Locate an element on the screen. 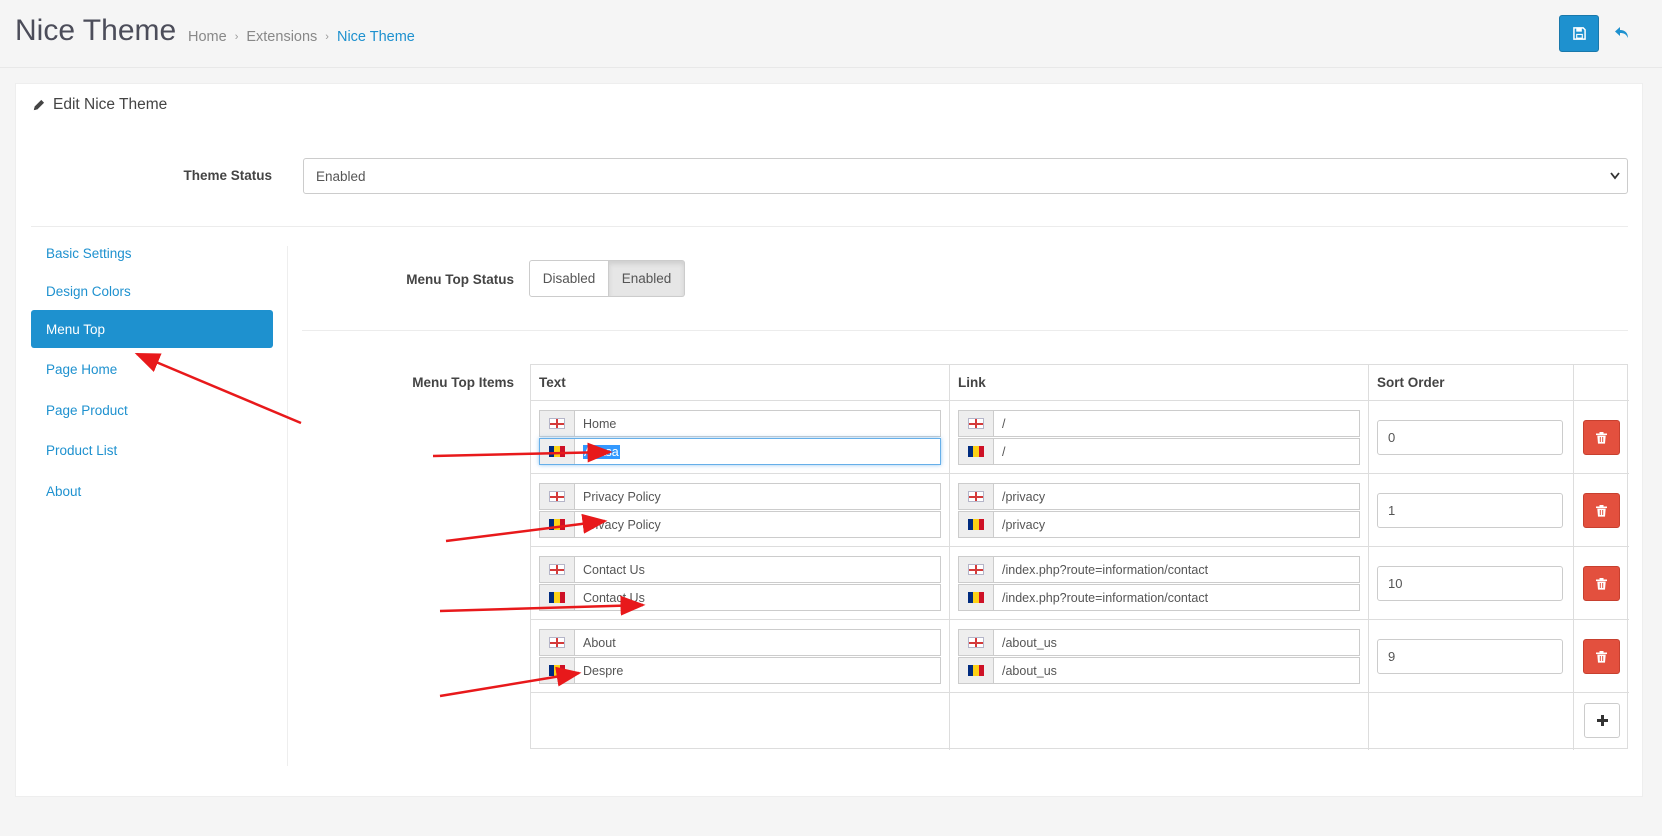 The width and height of the screenshot is (1662, 836). column-header-sort-order: Sort Order is located at coordinates (1411, 382).